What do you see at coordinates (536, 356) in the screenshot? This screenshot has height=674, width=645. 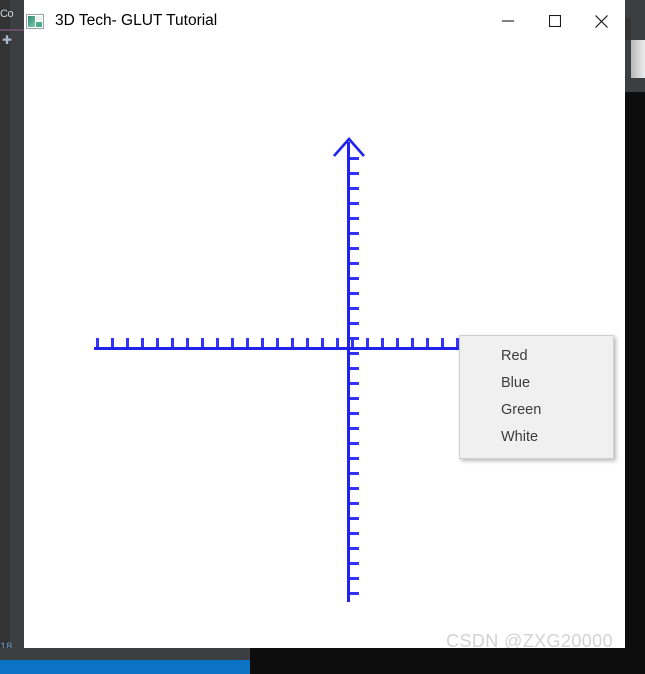 I see `menu-item-red: Red` at bounding box center [536, 356].